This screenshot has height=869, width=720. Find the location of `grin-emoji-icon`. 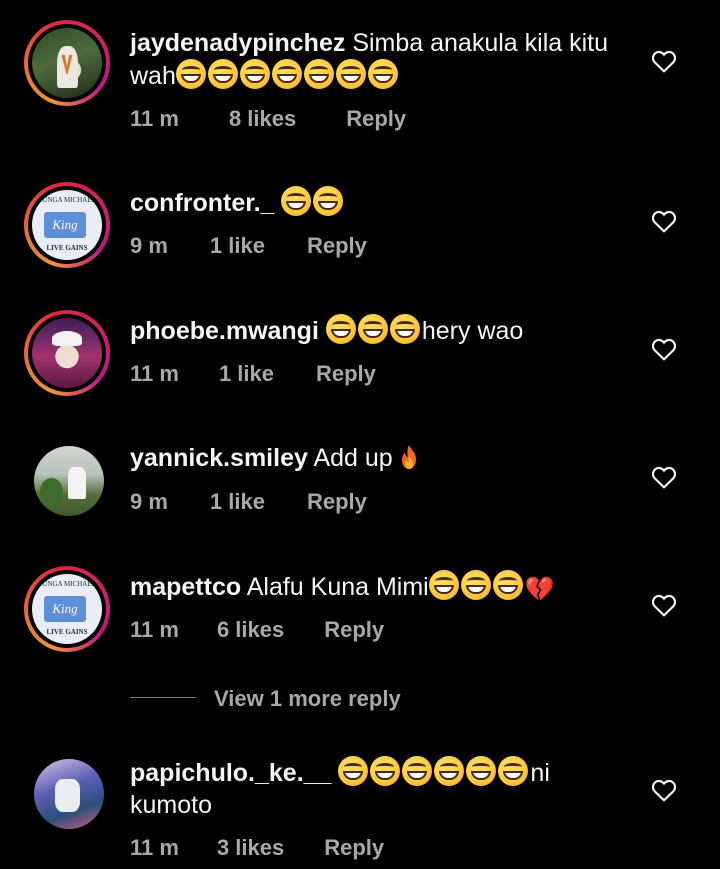

grin-emoji-icon is located at coordinates (353, 771).